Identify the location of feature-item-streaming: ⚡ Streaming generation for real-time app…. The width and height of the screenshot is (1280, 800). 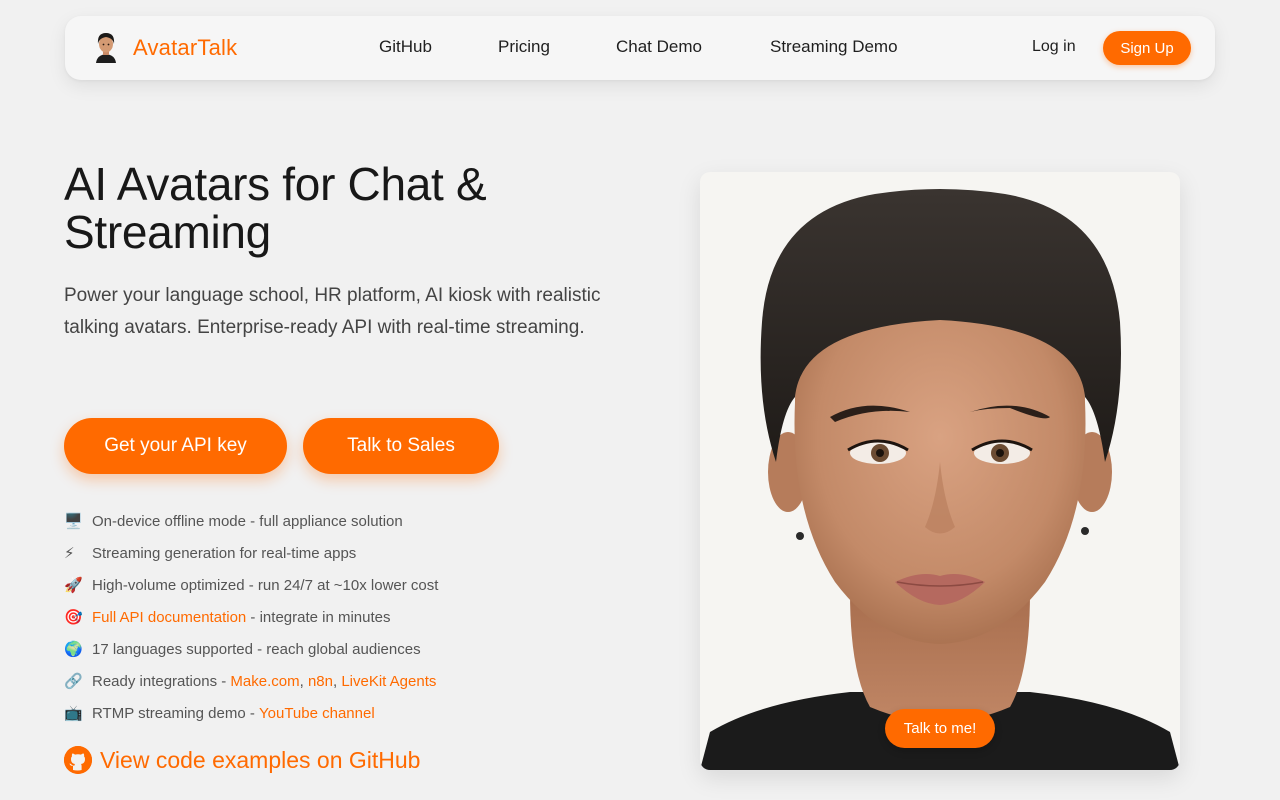
(251, 553).